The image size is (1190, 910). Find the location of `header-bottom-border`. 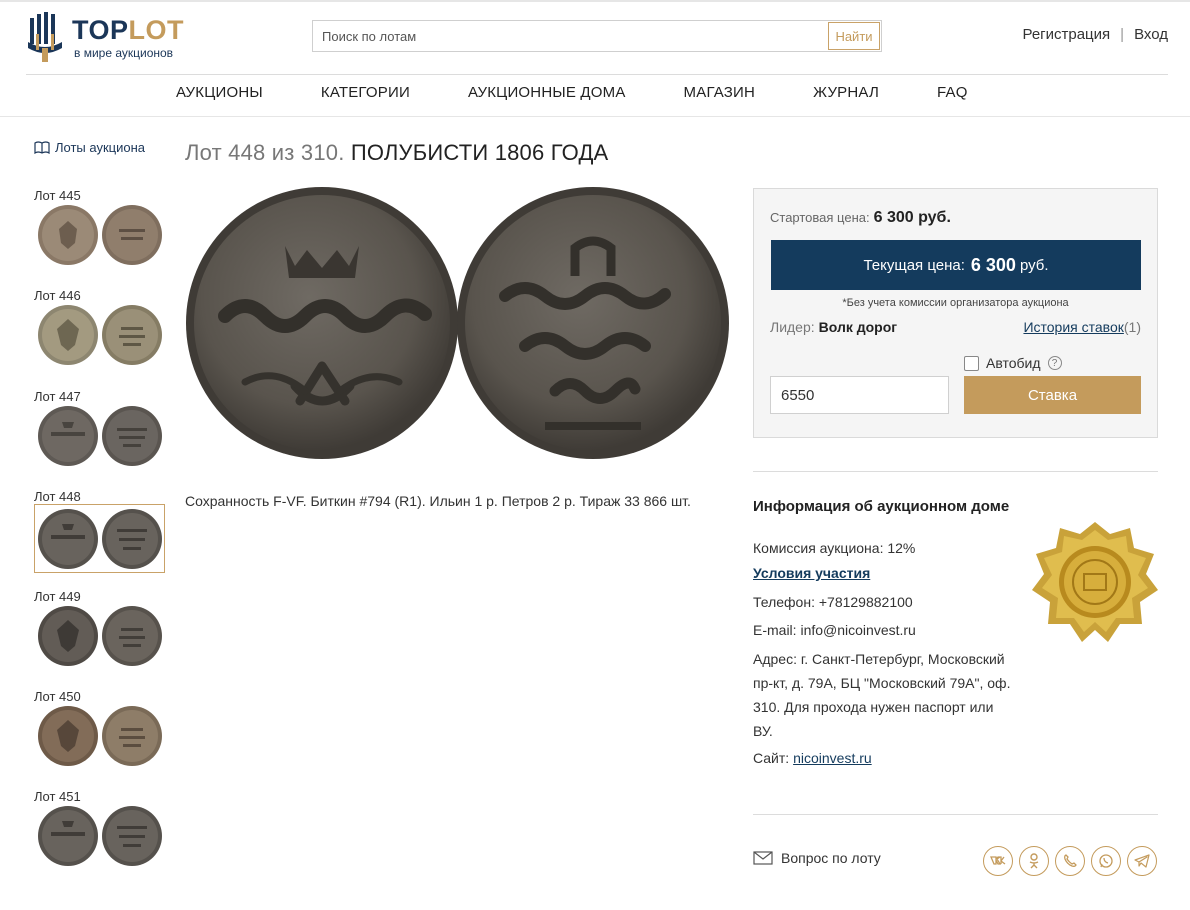

header-bottom-border is located at coordinates (595, 116).